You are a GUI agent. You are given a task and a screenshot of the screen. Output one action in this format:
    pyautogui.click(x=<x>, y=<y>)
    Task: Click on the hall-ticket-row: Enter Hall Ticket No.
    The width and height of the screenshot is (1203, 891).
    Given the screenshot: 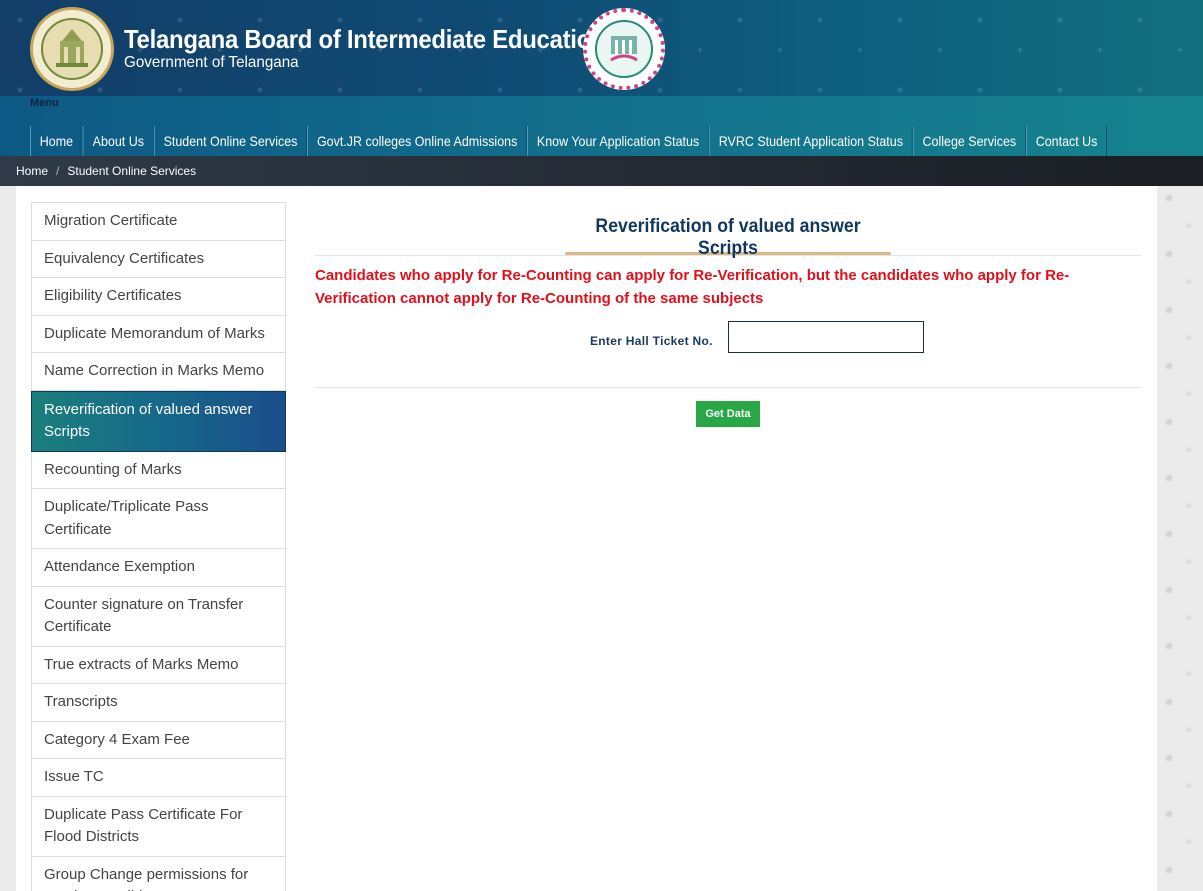 What is the action you would take?
    pyautogui.click(x=728, y=349)
    